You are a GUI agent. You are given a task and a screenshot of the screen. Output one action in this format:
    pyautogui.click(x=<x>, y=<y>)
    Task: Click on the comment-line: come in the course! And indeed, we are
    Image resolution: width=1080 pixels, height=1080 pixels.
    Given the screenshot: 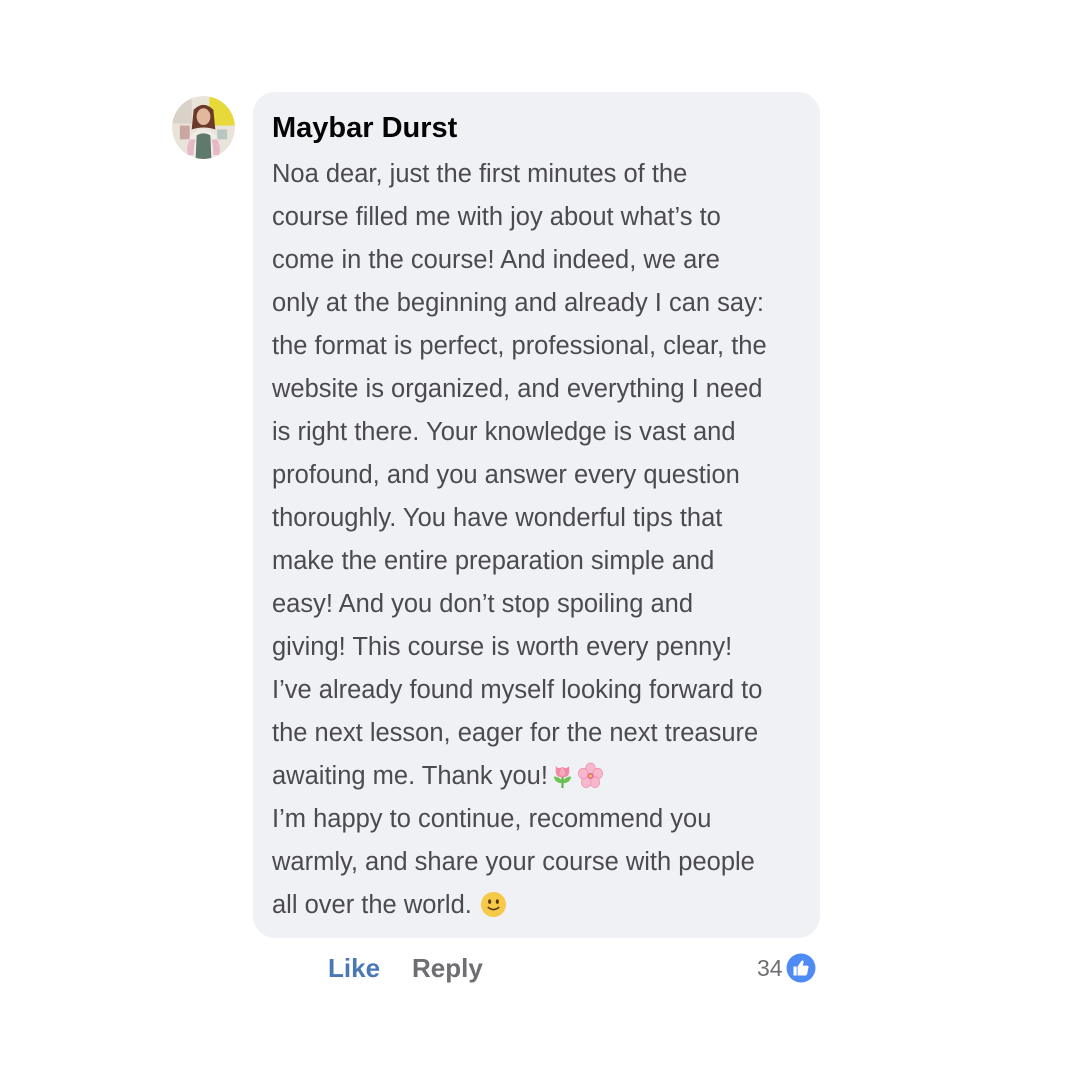 What is the action you would take?
    pyautogui.click(x=496, y=260)
    